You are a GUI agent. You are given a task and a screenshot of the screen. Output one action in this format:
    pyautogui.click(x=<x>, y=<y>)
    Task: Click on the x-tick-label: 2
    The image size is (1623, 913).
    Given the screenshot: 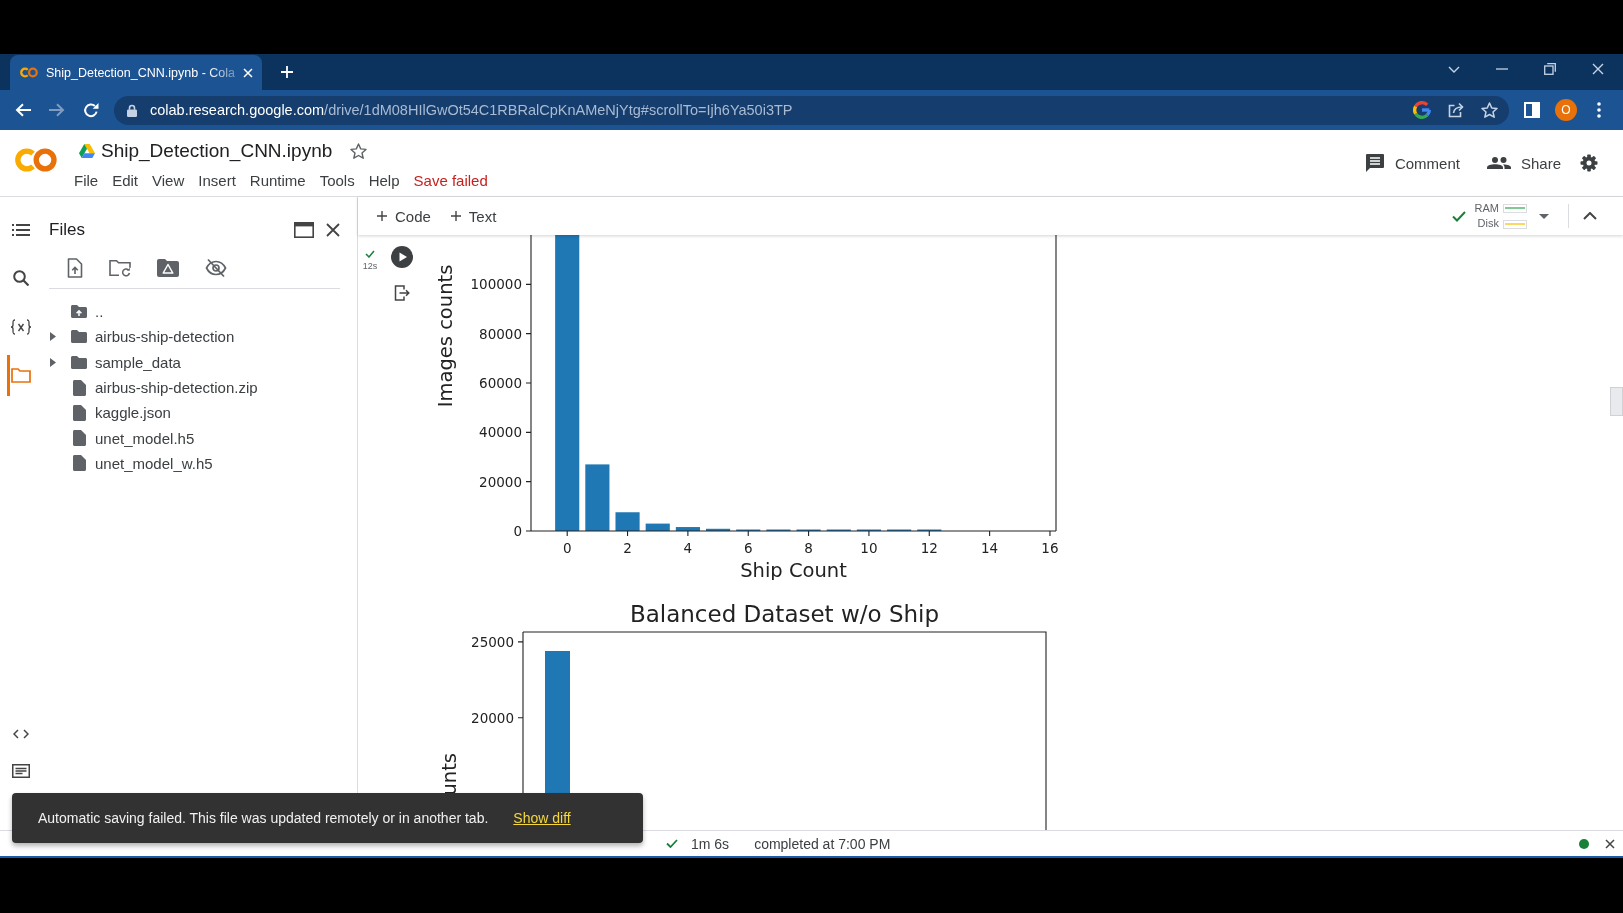 What is the action you would take?
    pyautogui.click(x=627, y=548)
    